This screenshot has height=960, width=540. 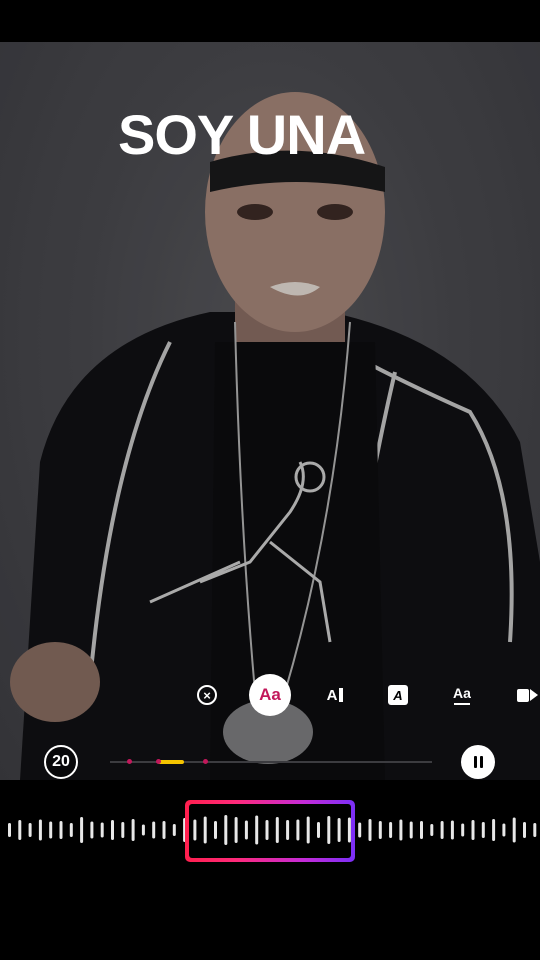 I want to click on timeline-marker-start, so click(x=129, y=761).